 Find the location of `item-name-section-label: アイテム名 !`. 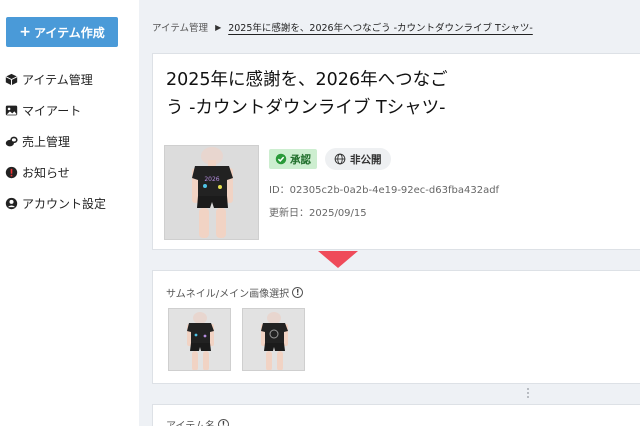

item-name-section-label: アイテム名 ! is located at coordinates (197, 421).